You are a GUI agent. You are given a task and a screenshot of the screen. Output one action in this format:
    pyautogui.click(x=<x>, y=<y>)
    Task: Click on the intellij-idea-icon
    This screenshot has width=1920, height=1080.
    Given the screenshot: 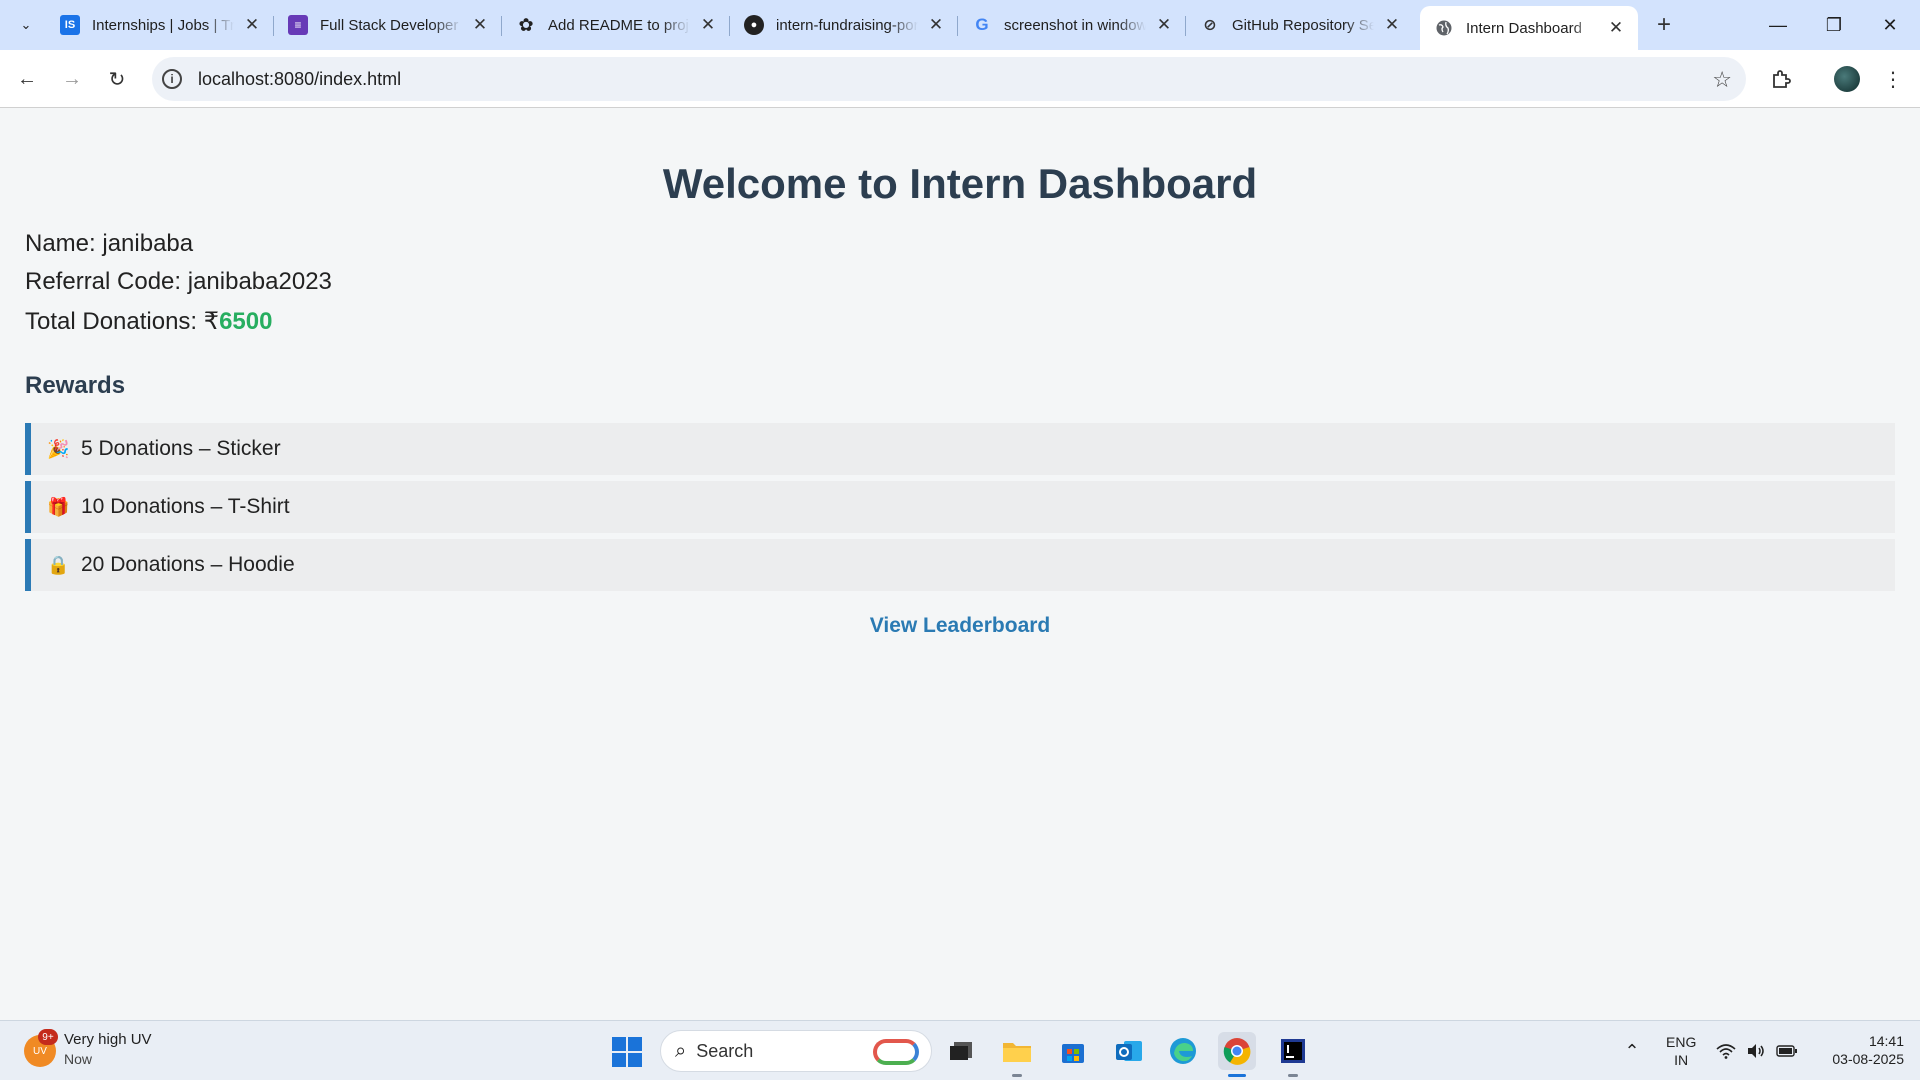 What is the action you would take?
    pyautogui.click(x=1293, y=1051)
    